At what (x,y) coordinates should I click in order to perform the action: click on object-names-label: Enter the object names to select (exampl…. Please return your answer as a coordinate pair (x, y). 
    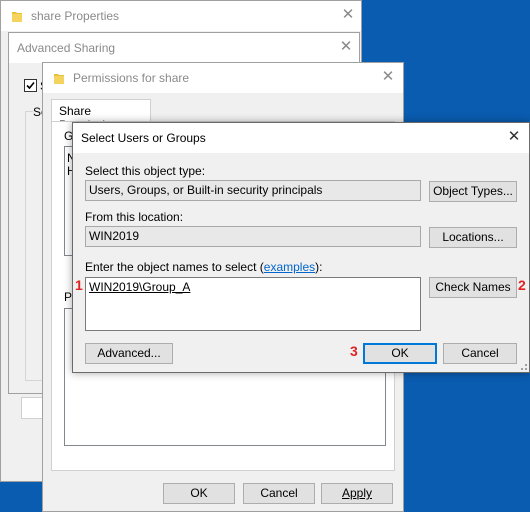
    Looking at the image, I should click on (203, 267).